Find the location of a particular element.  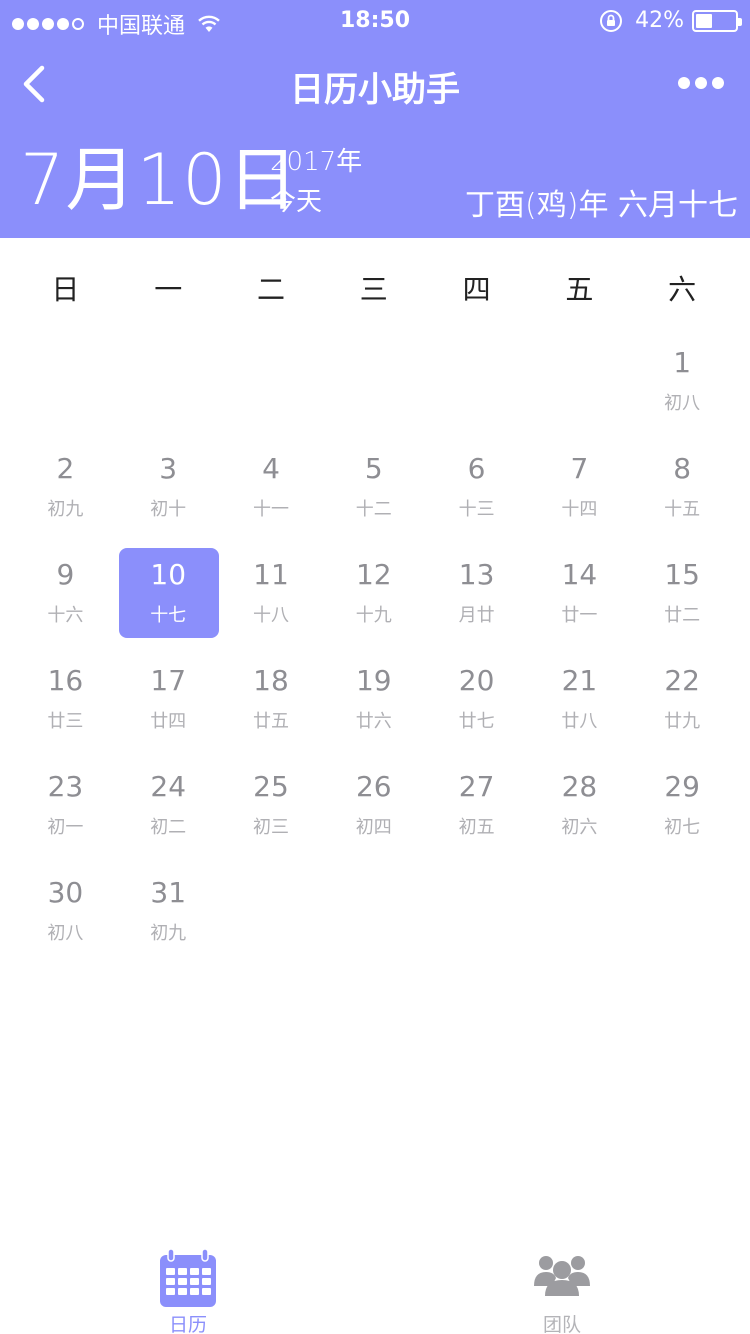

day-number: 14 is located at coordinates (579, 574).